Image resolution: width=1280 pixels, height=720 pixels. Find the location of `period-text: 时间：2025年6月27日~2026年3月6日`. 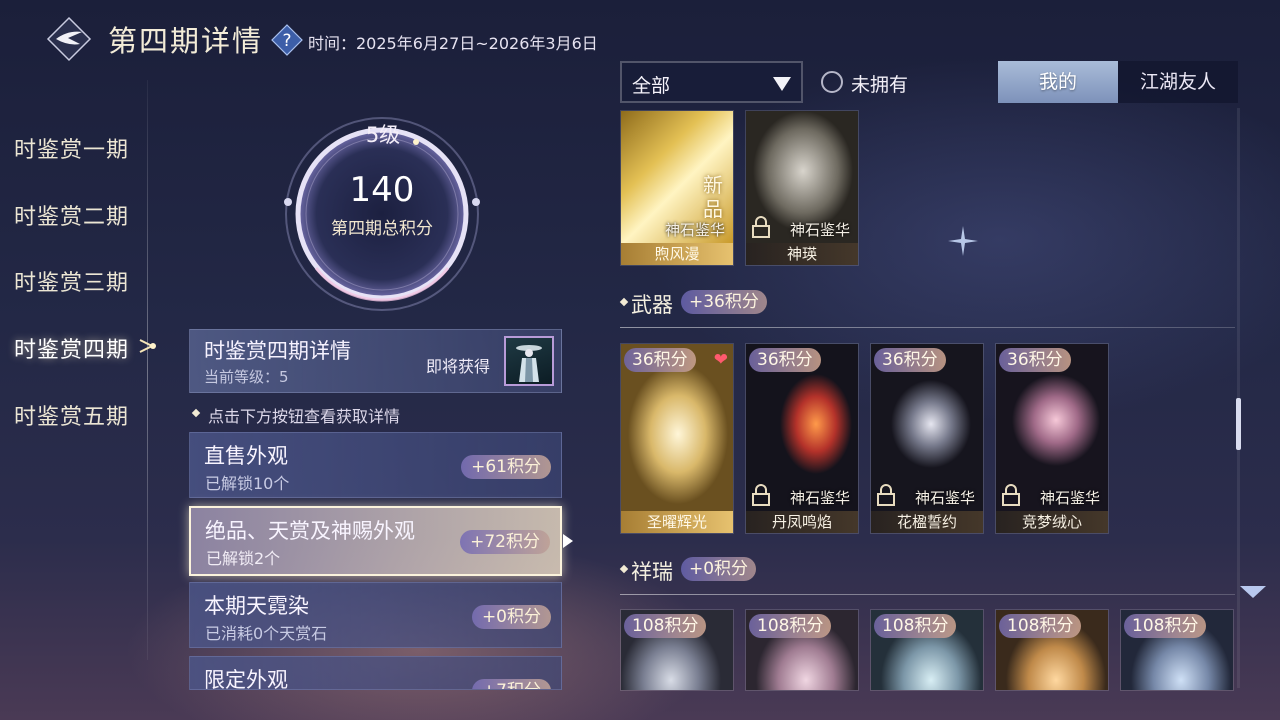

period-text: 时间：2025年6月27日~2026年3月6日 is located at coordinates (453, 43).